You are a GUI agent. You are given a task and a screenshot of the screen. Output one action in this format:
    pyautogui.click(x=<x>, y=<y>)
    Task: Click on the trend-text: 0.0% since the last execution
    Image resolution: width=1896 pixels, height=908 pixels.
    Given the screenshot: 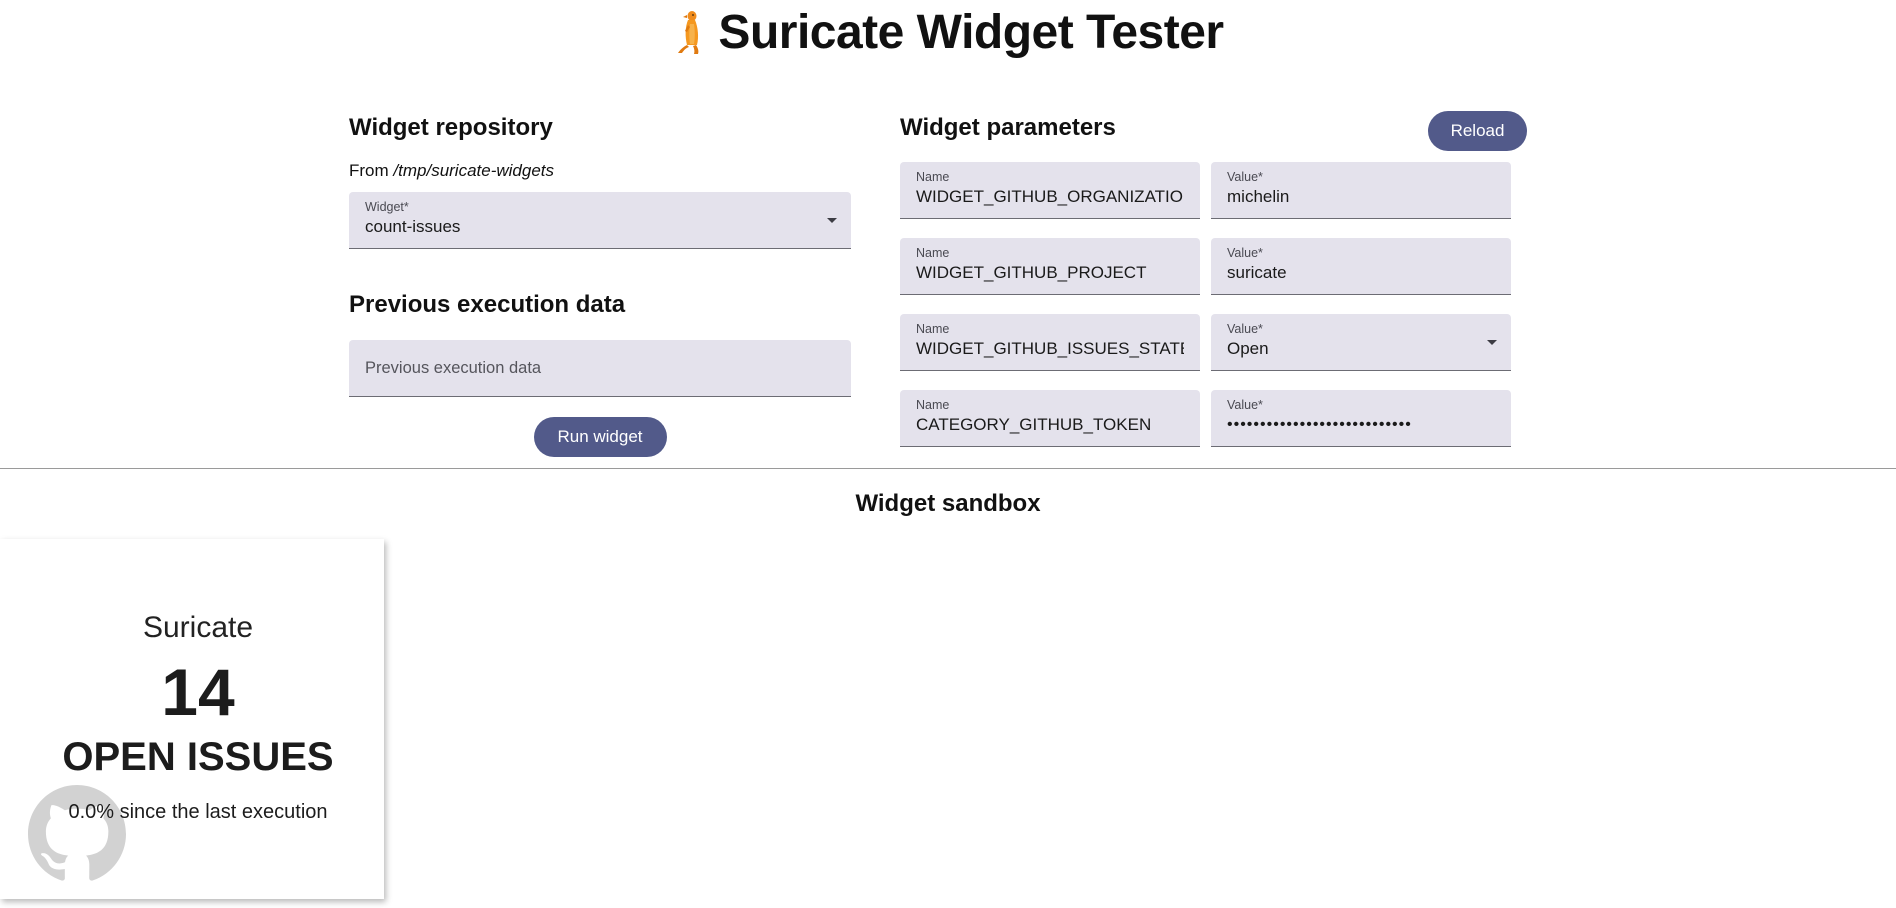 What is the action you would take?
    pyautogui.click(x=198, y=812)
    